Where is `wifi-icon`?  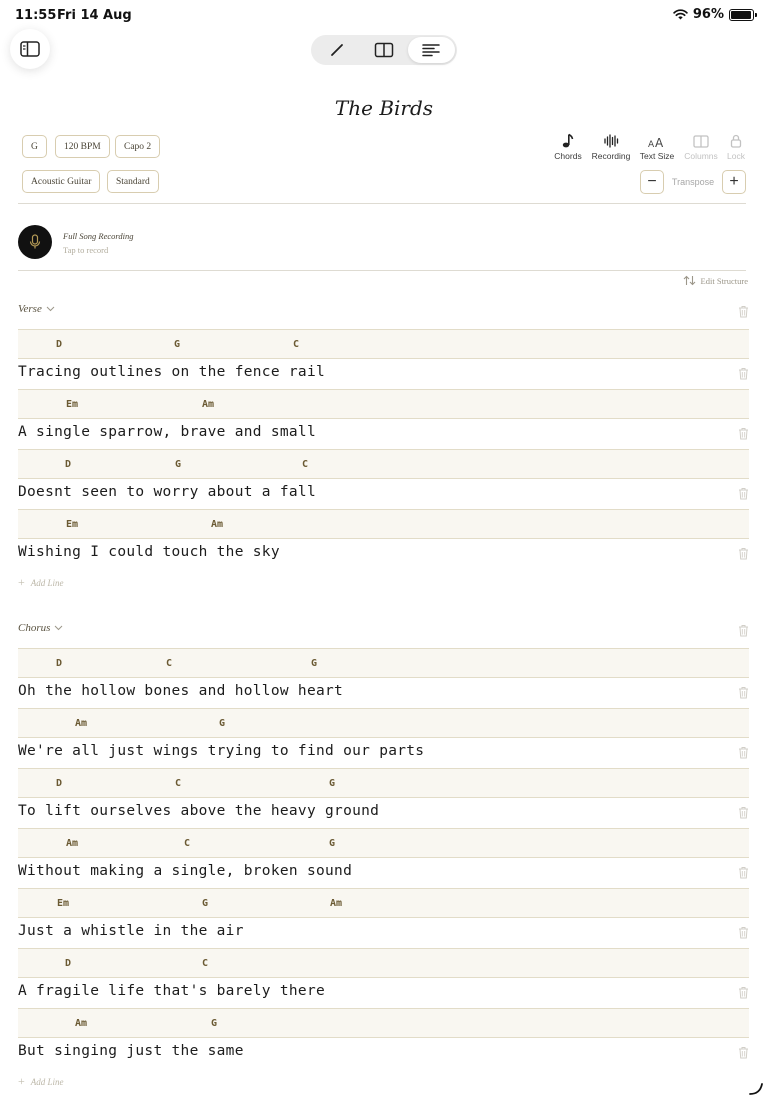 wifi-icon is located at coordinates (680, 14).